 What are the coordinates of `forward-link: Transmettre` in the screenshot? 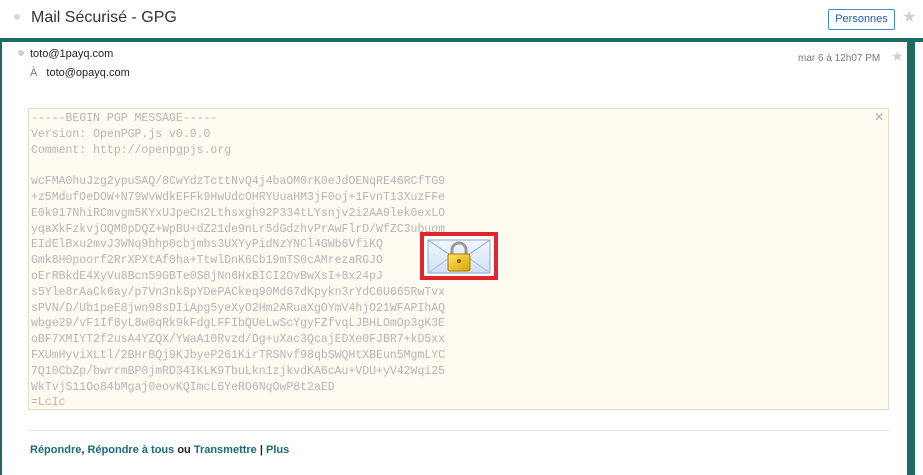 It's located at (225, 450).